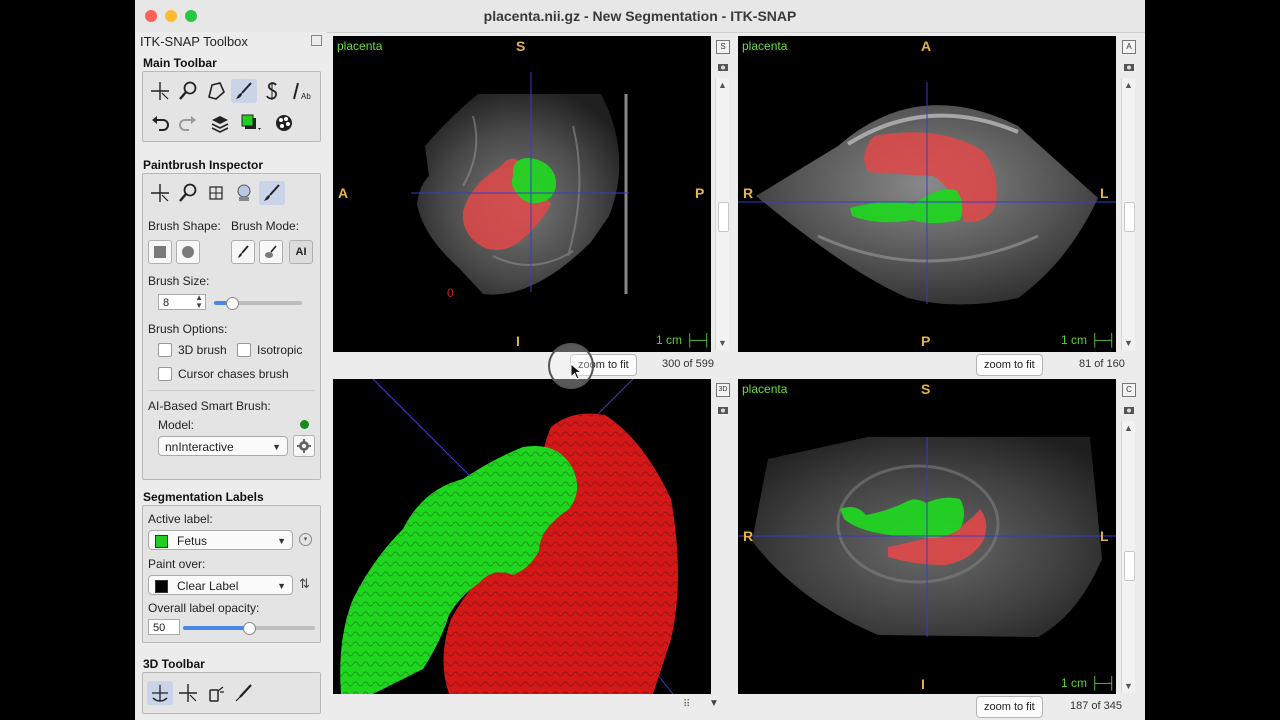  What do you see at coordinates (244, 693) in the screenshot?
I see `3d-scalpel-button` at bounding box center [244, 693].